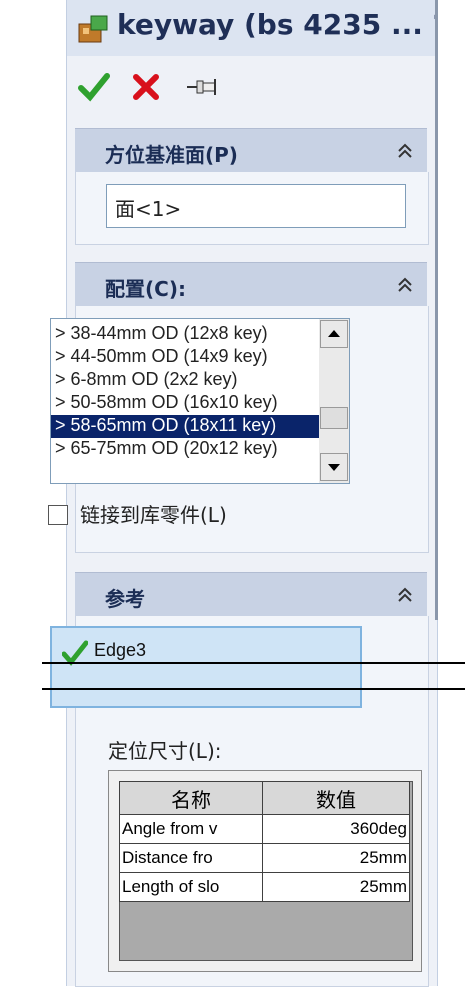 The height and width of the screenshot is (987, 465). What do you see at coordinates (146, 87) in the screenshot?
I see `x-icon` at bounding box center [146, 87].